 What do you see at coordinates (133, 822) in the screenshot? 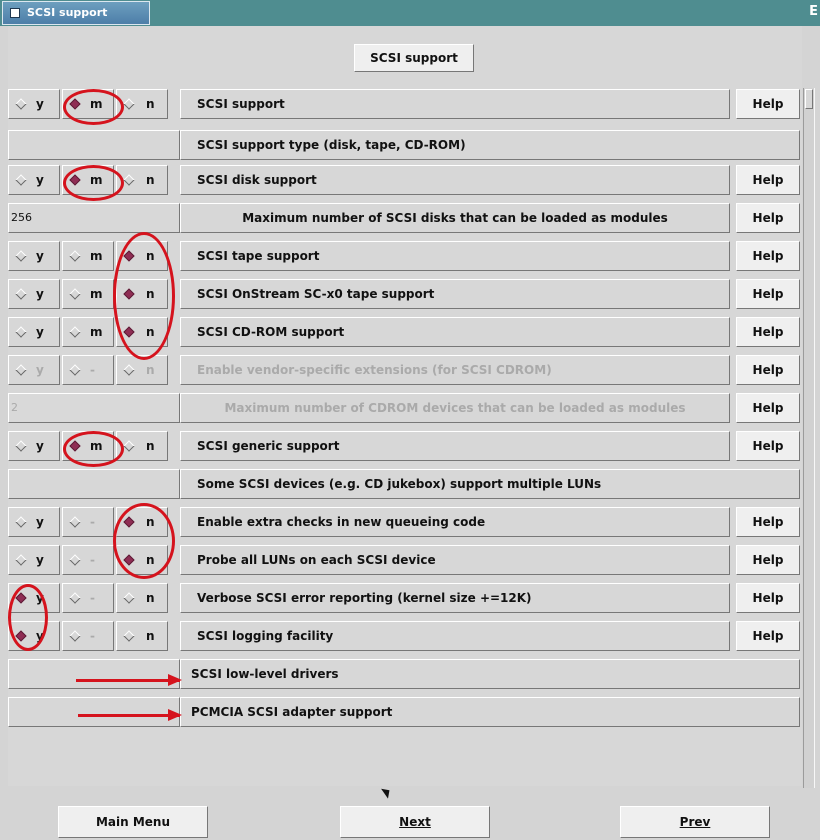
I see `main-menu-button: Main Menu` at bounding box center [133, 822].